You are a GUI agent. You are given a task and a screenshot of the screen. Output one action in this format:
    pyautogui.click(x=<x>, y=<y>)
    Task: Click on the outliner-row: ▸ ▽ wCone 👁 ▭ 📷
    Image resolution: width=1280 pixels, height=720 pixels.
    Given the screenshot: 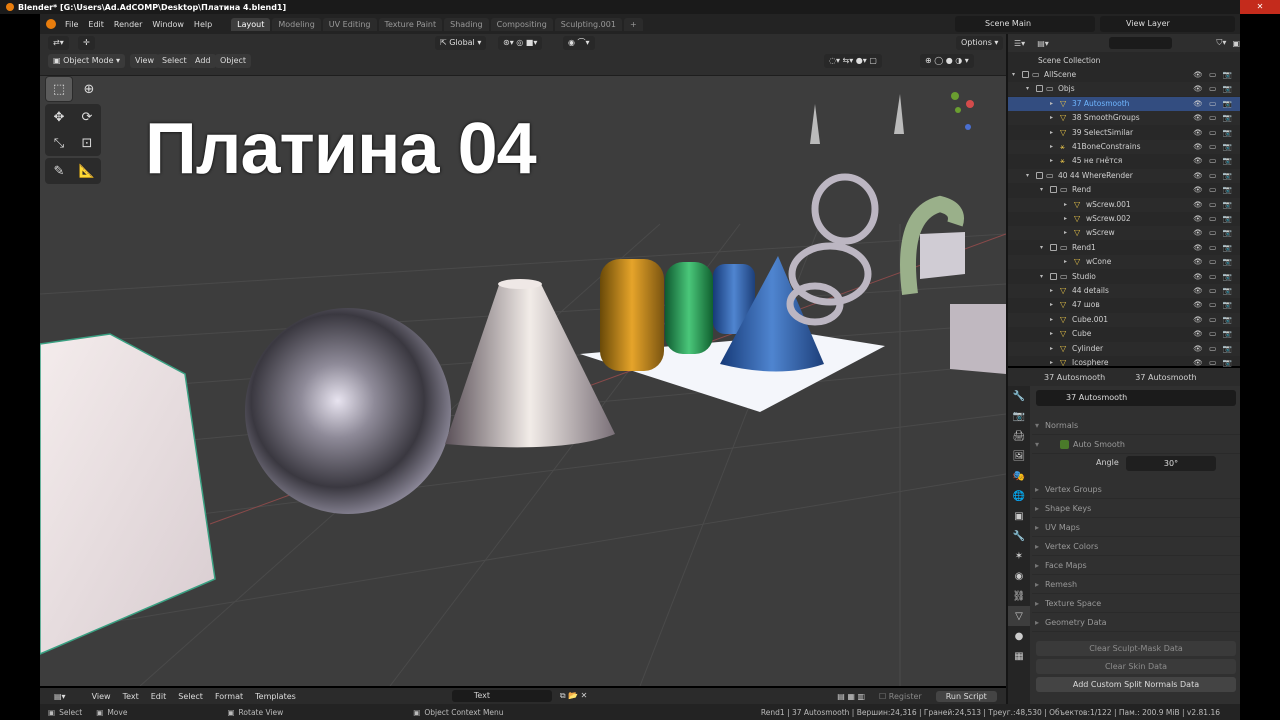 What is the action you would take?
    pyautogui.click(x=1124, y=262)
    